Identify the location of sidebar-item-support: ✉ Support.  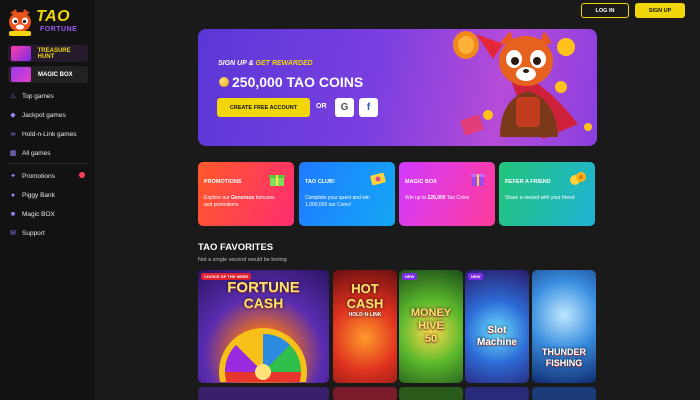
(27, 233).